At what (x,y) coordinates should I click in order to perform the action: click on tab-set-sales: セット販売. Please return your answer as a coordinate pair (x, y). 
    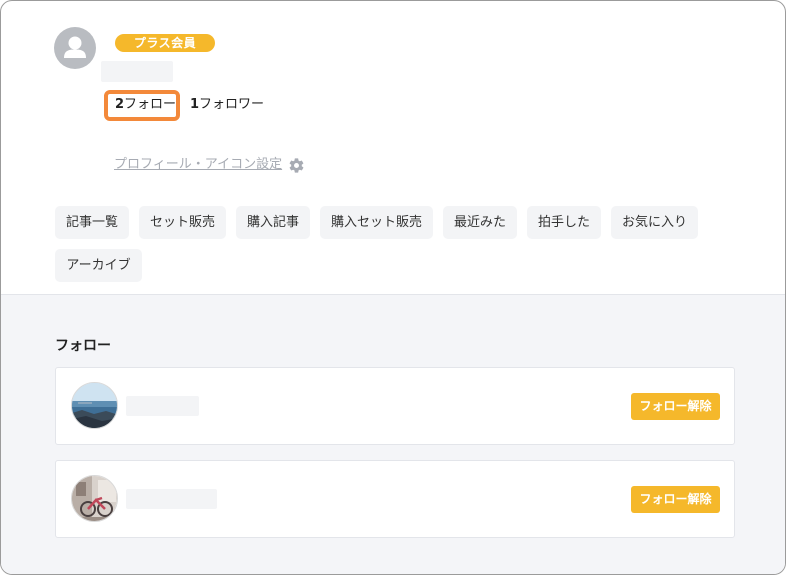
    Looking at the image, I should click on (182, 222).